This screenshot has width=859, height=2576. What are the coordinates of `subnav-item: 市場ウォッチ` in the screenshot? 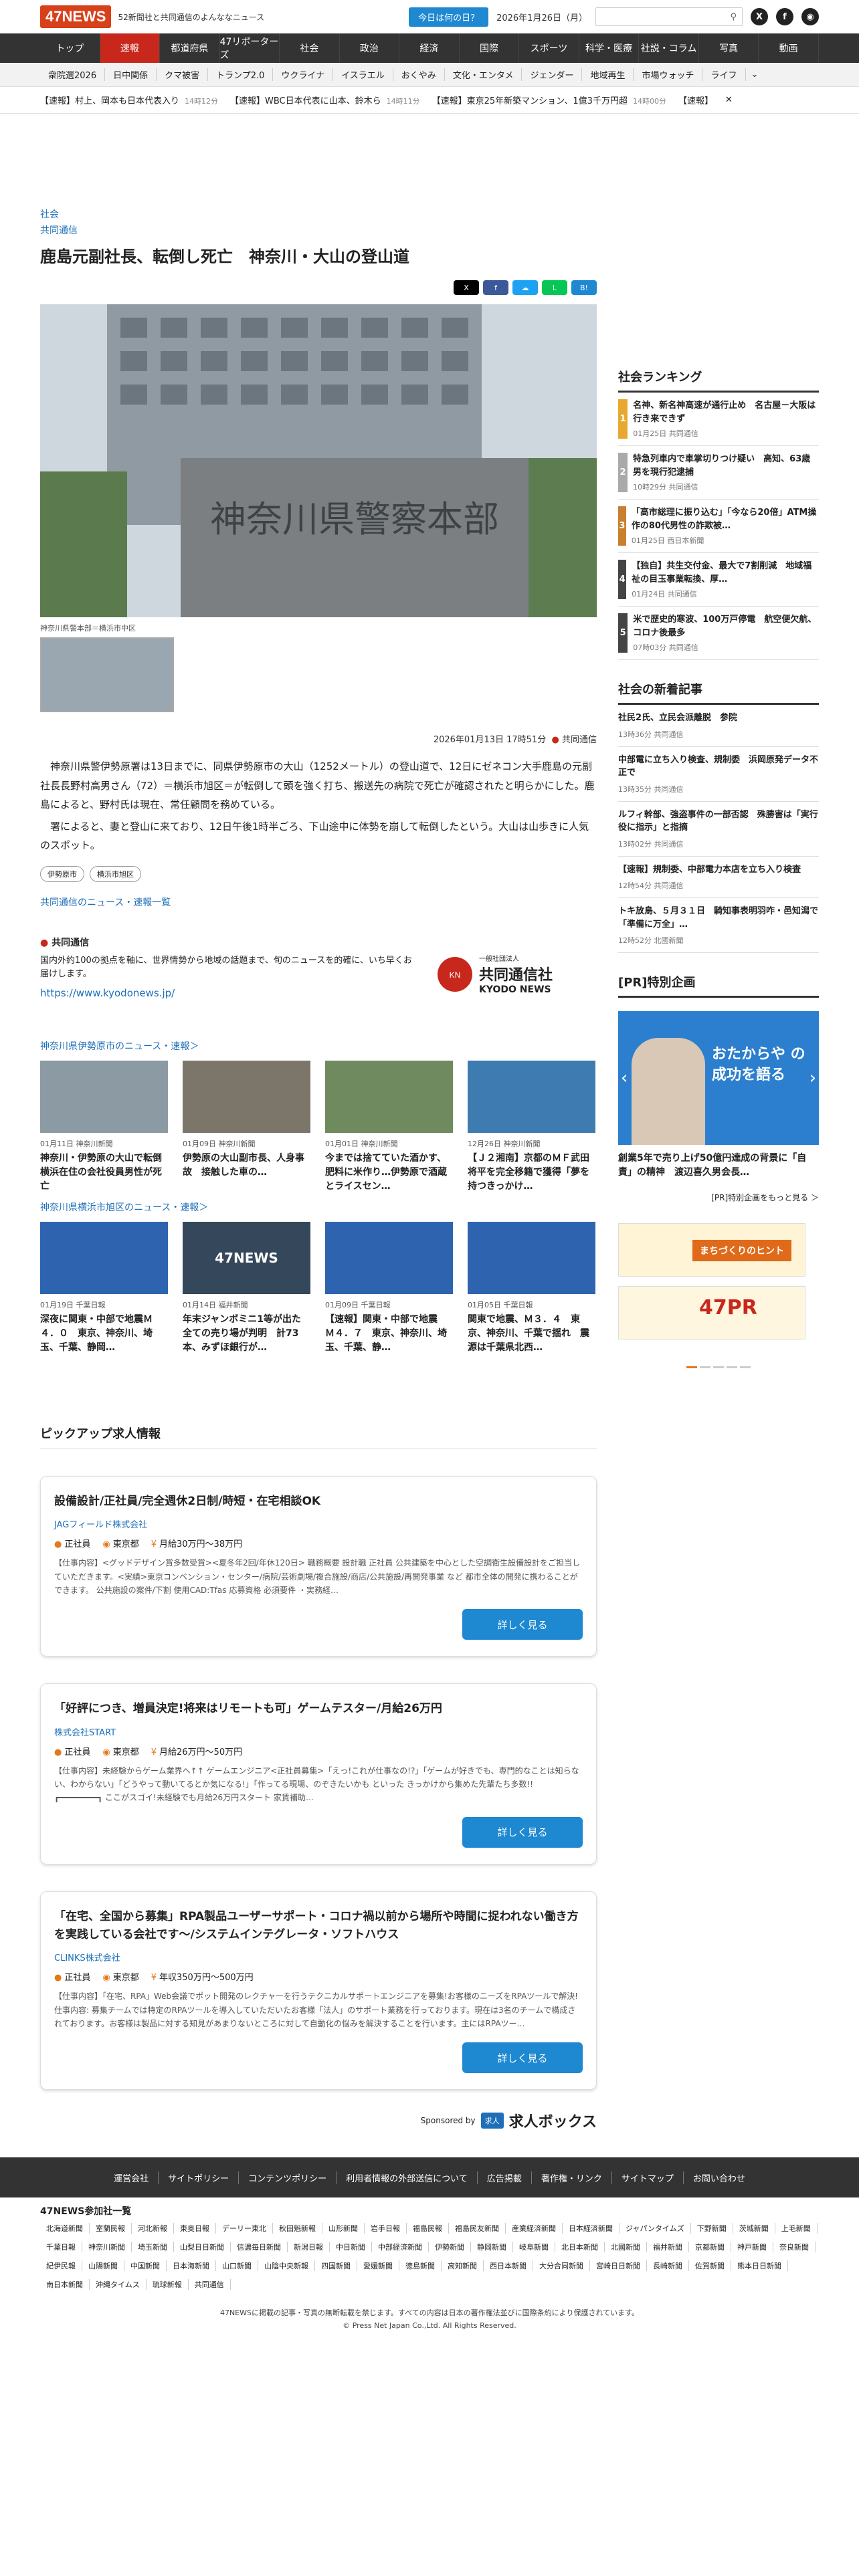 It's located at (668, 74).